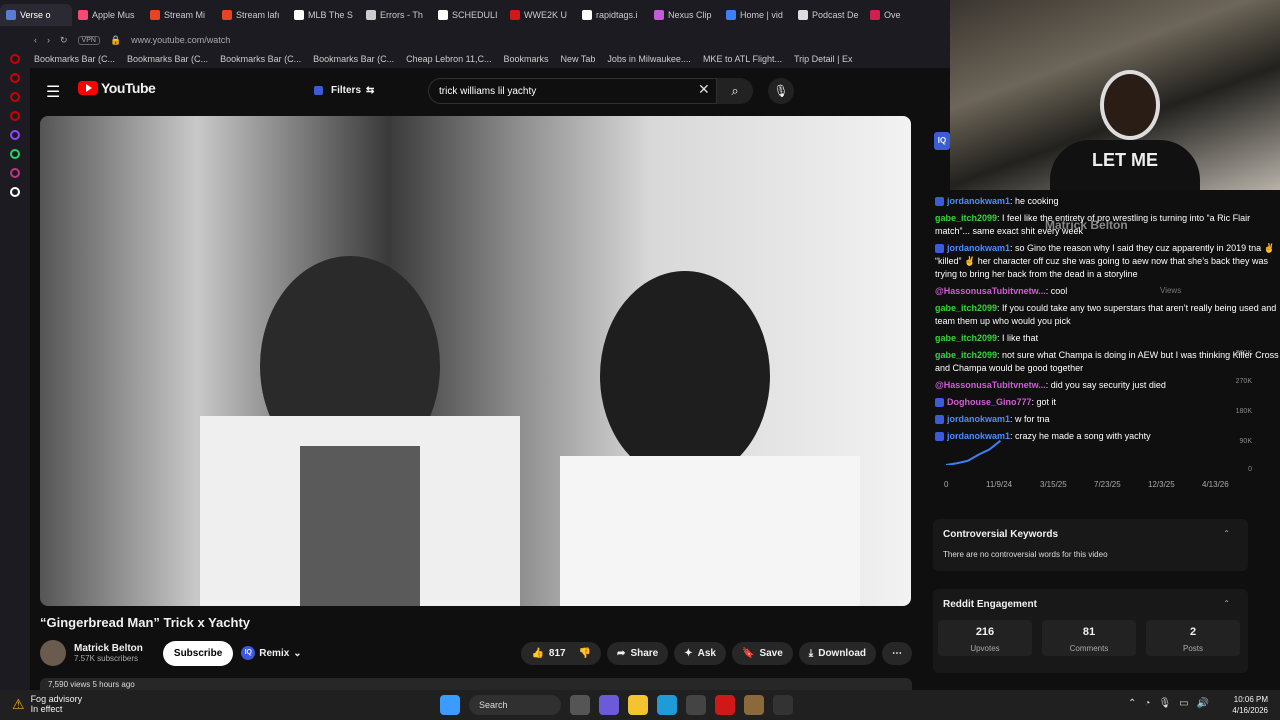 The image size is (1280, 720). What do you see at coordinates (897, 653) in the screenshot?
I see `more-actions-button: ⋯` at bounding box center [897, 653].